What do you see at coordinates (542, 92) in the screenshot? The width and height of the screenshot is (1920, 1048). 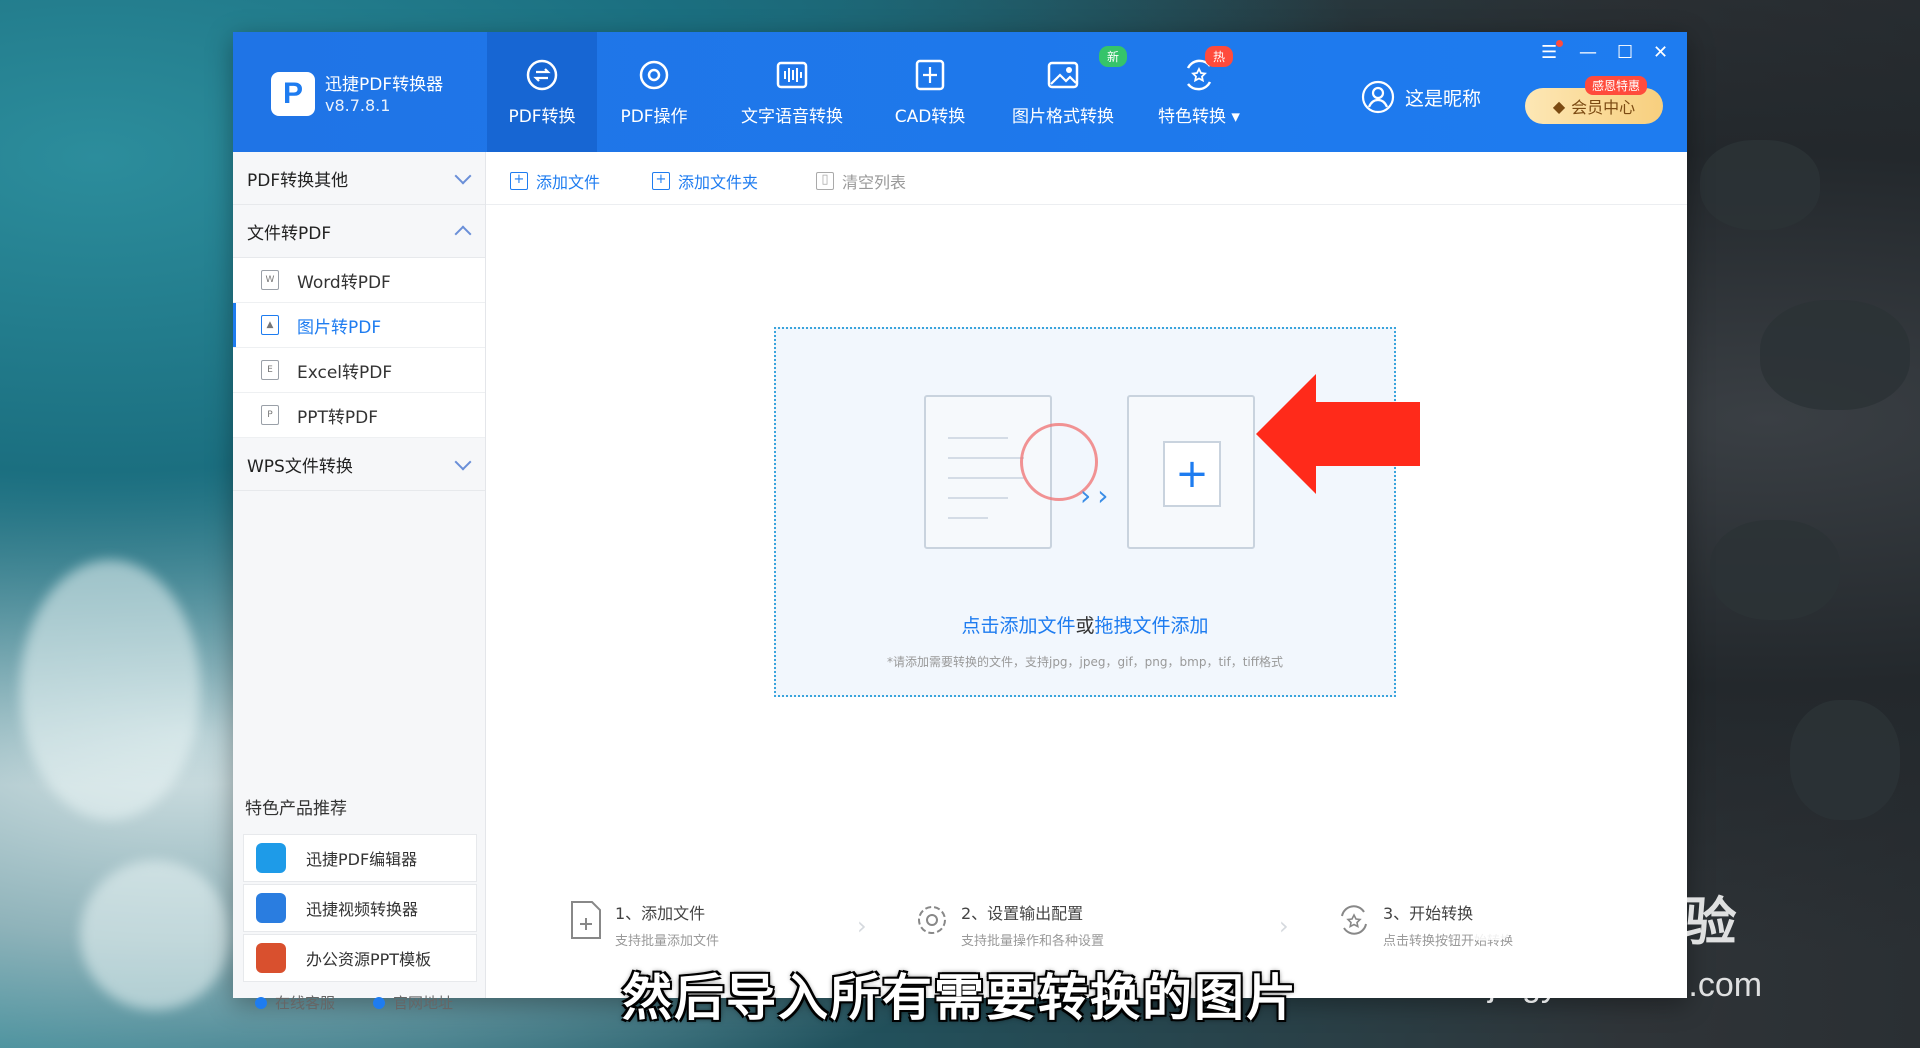 I see `tab-pdf-convert: PDF转换` at bounding box center [542, 92].